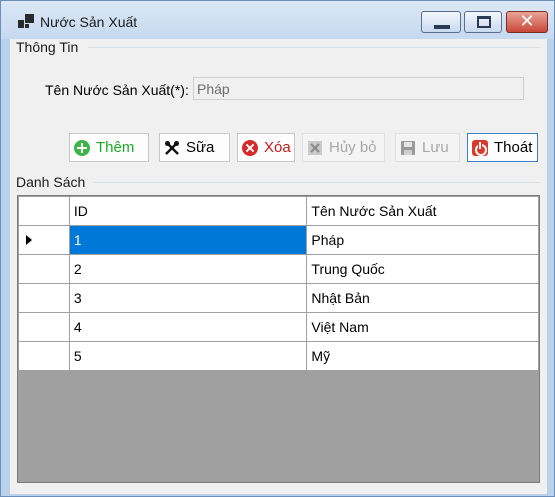 This screenshot has height=497, width=555. Describe the element at coordinates (358, 88) in the screenshot. I see `country-name-input` at that location.